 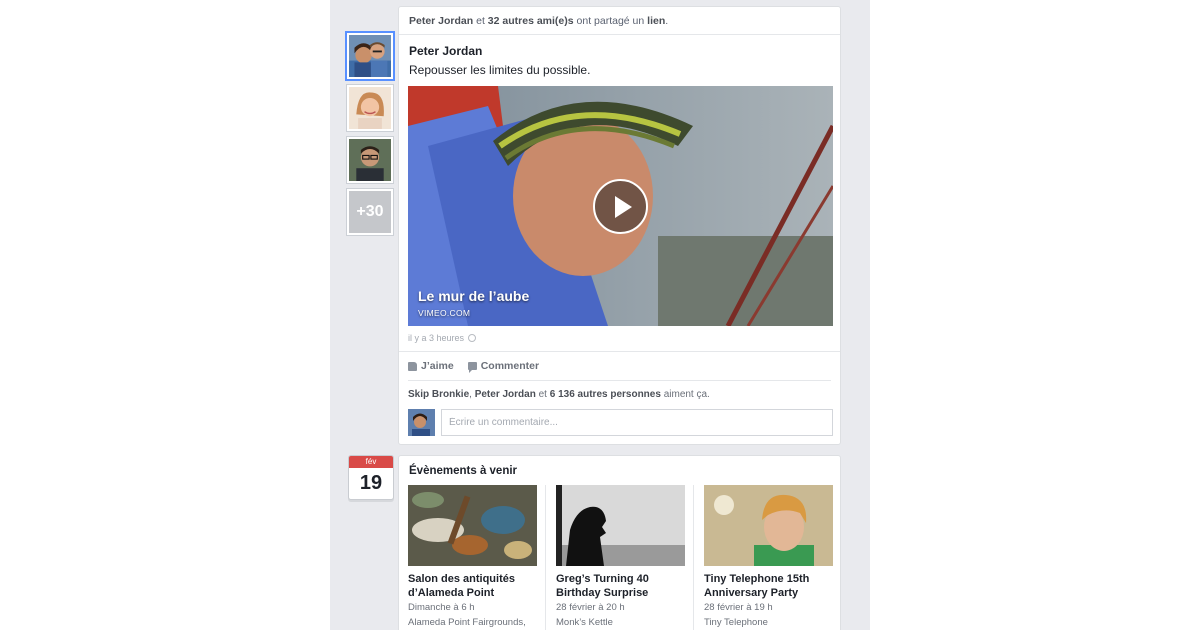 I want to click on more-friends-badge: +30, so click(x=370, y=212).